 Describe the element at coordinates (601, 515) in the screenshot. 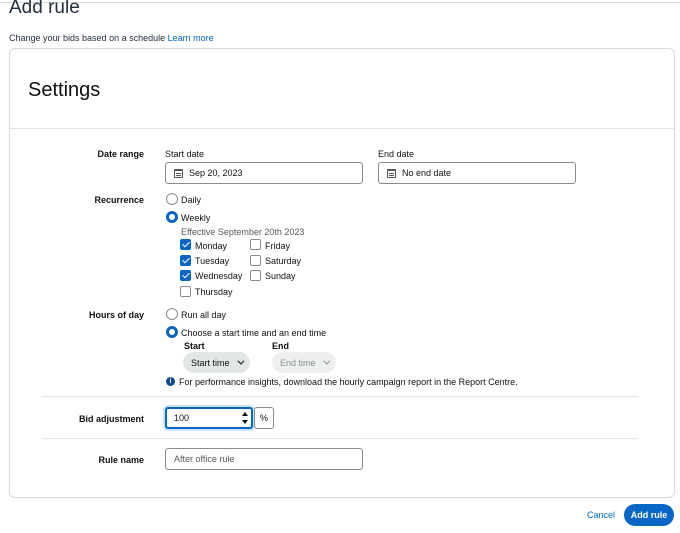

I see `cancel-button: Cancel` at that location.